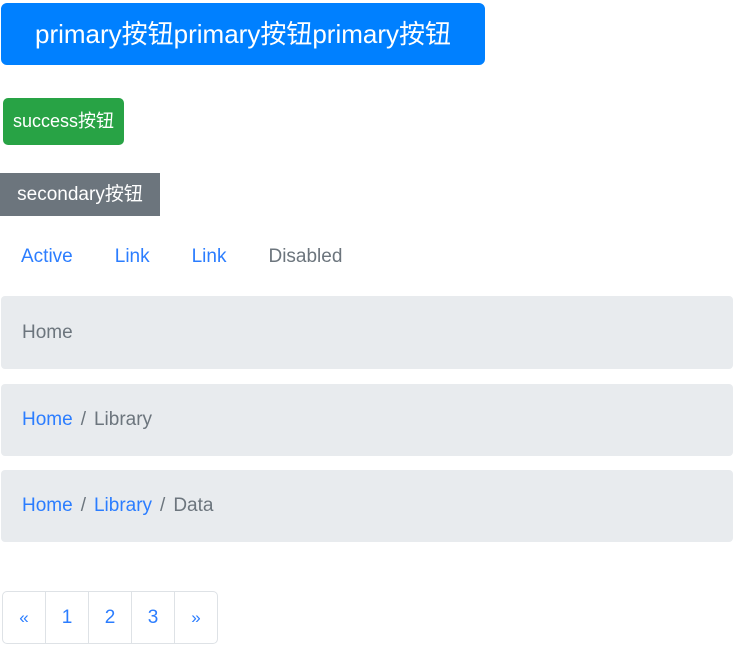  I want to click on pagination-page-1: 1, so click(67, 617).